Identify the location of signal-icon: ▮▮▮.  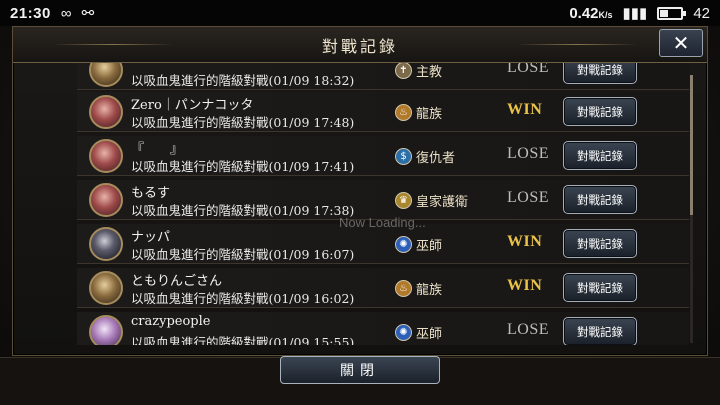
(635, 13).